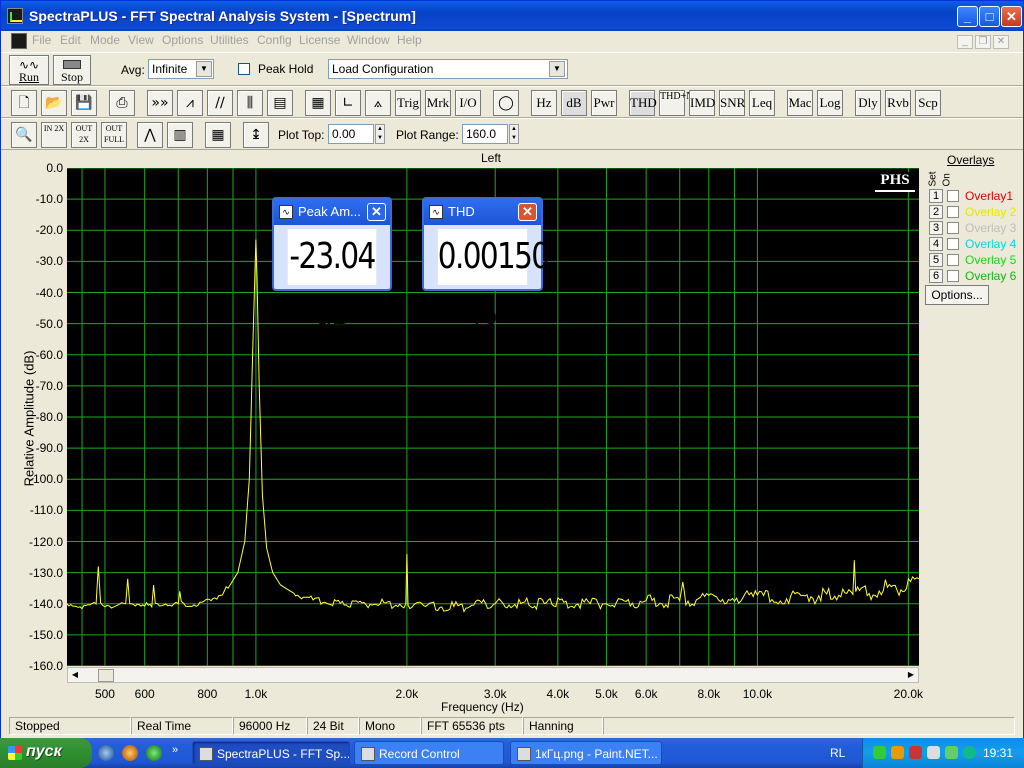 The image size is (1024, 768). What do you see at coordinates (274, 40) in the screenshot?
I see `menu-config: Config` at bounding box center [274, 40].